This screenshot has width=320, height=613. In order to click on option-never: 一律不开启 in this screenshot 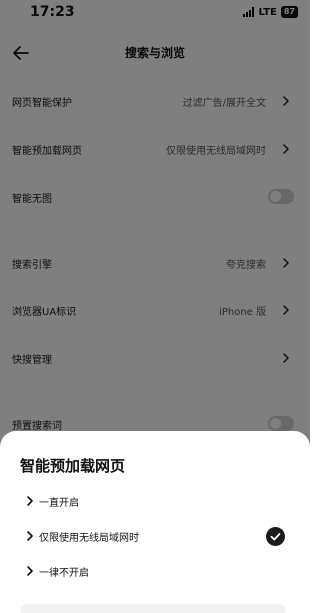, I will do `click(155, 571)`.